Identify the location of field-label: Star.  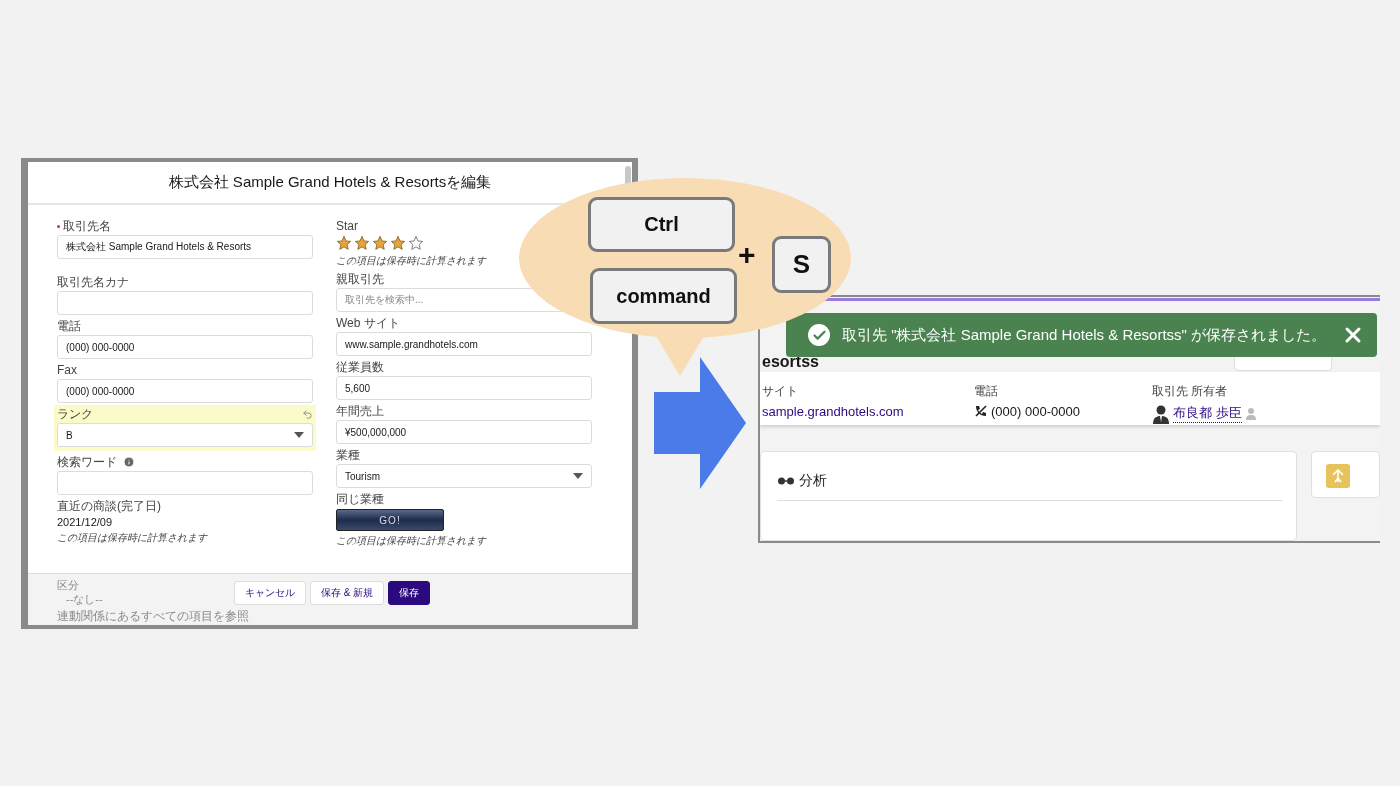
(347, 226).